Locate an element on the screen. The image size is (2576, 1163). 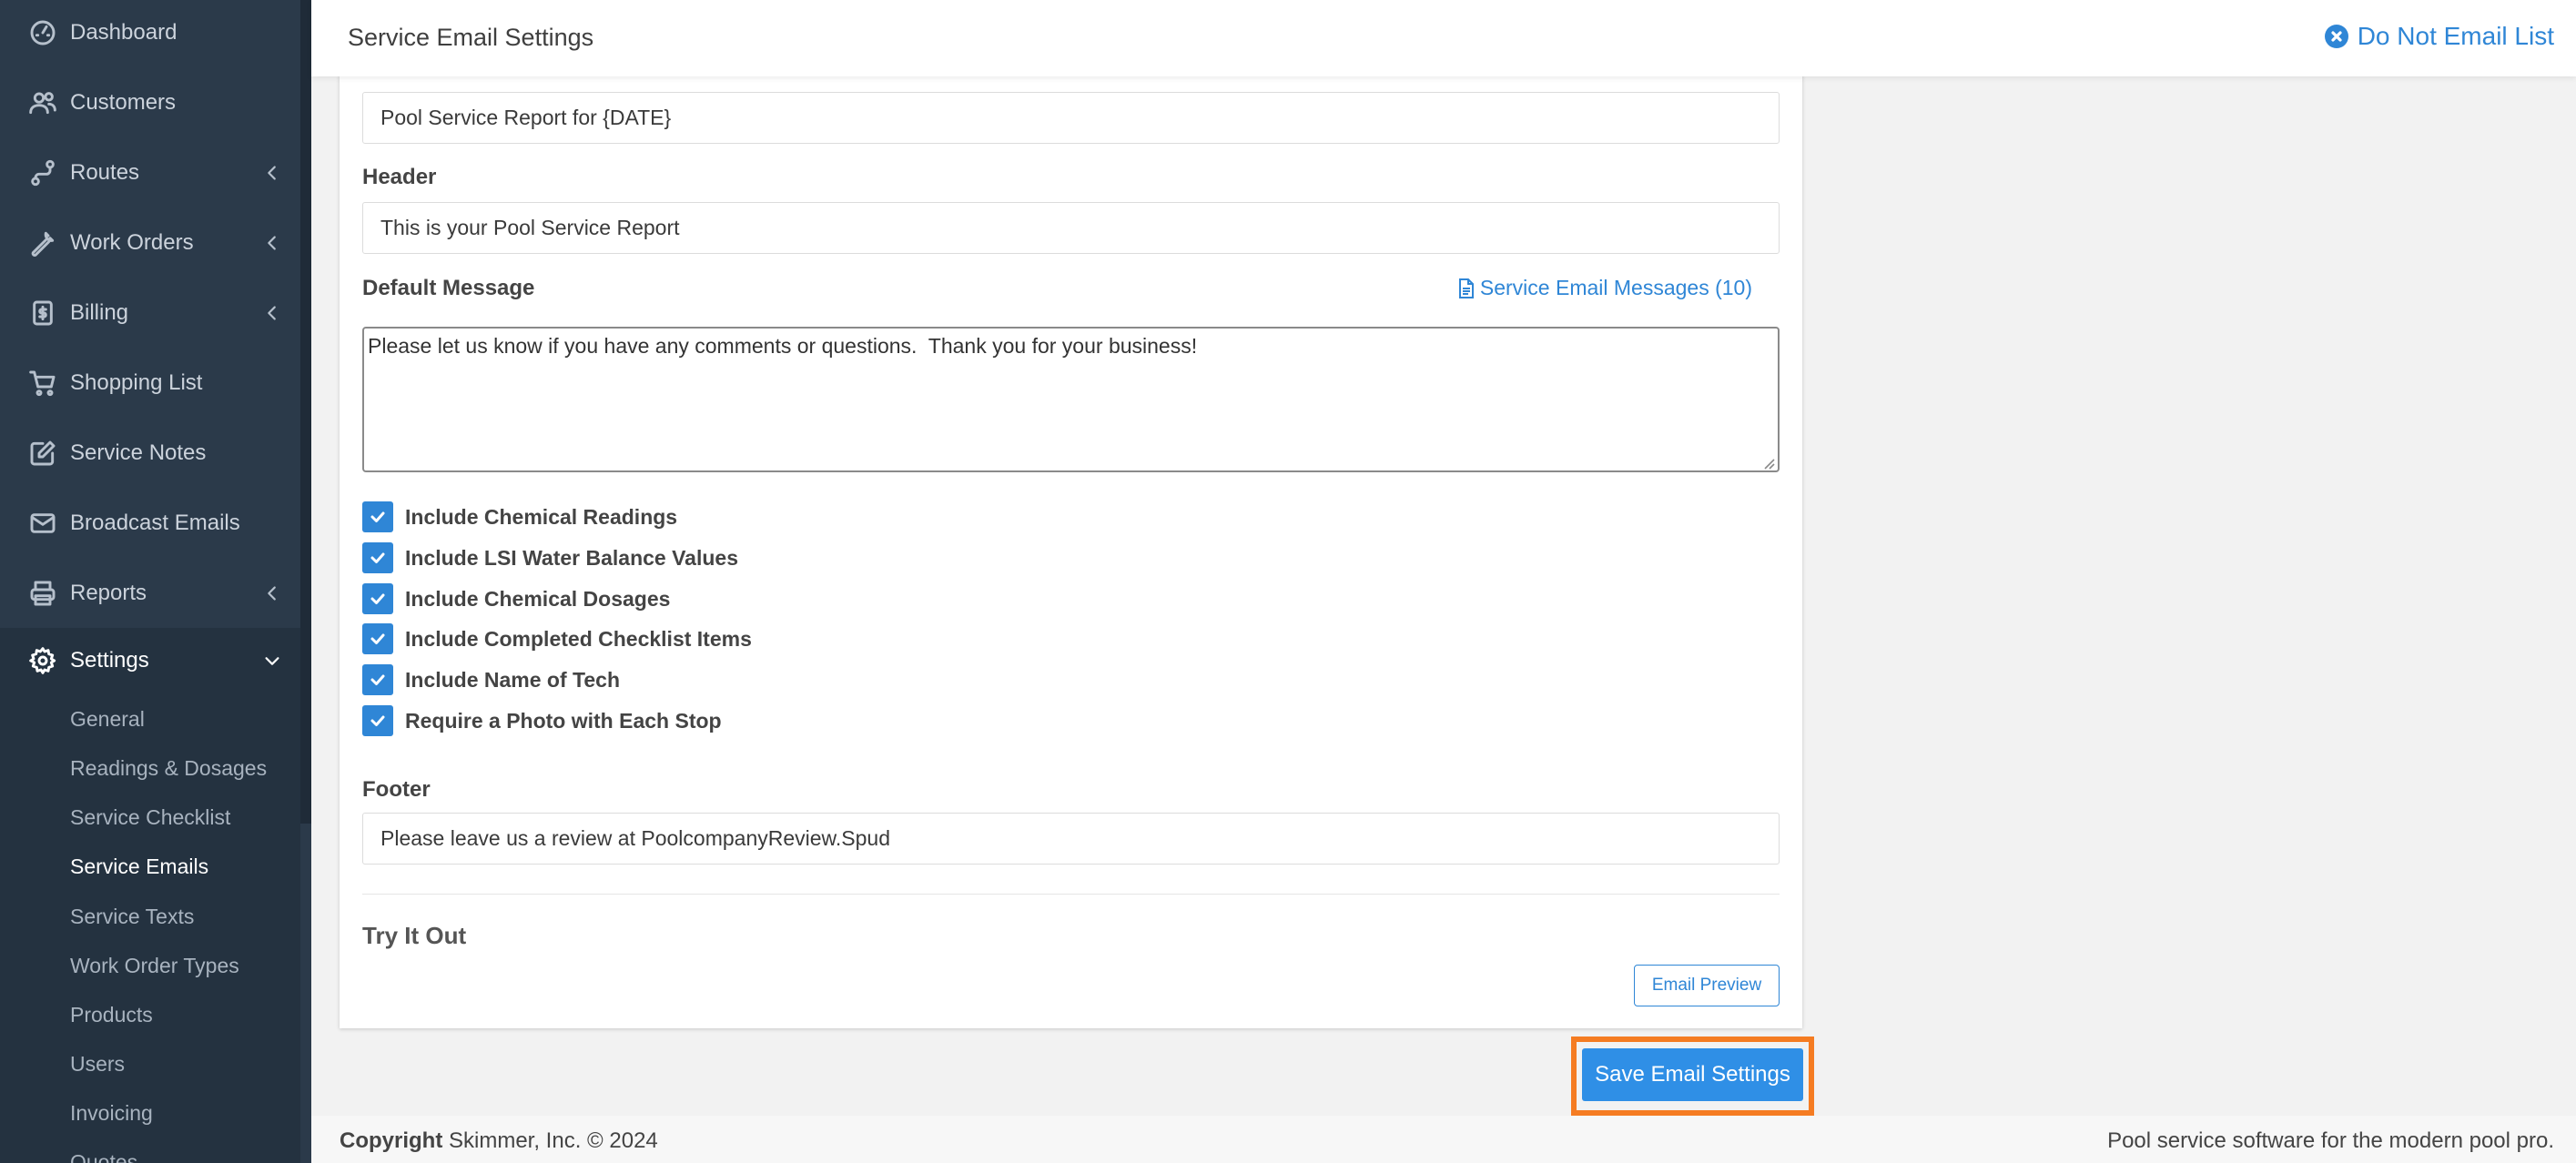
do-not-email-list-link: Do Not Email List is located at coordinates (2439, 36).